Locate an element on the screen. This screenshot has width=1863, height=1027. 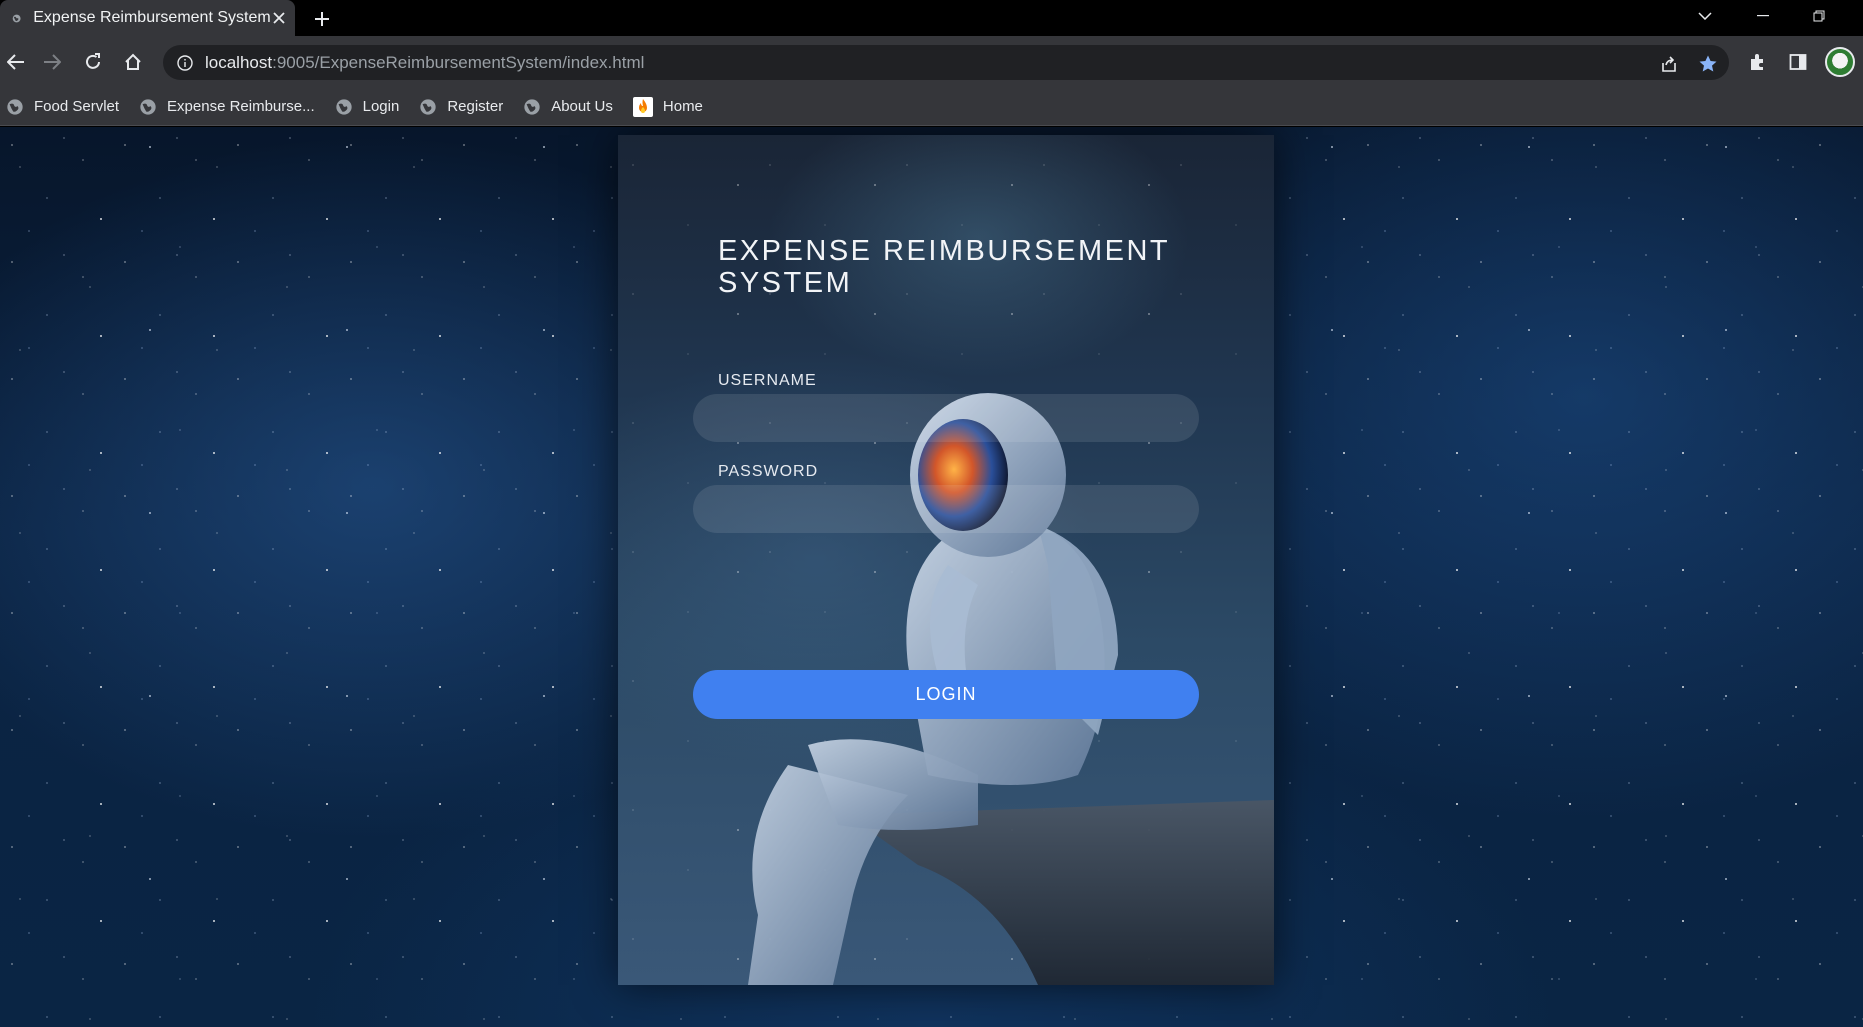
share-icon is located at coordinates (1669, 64).